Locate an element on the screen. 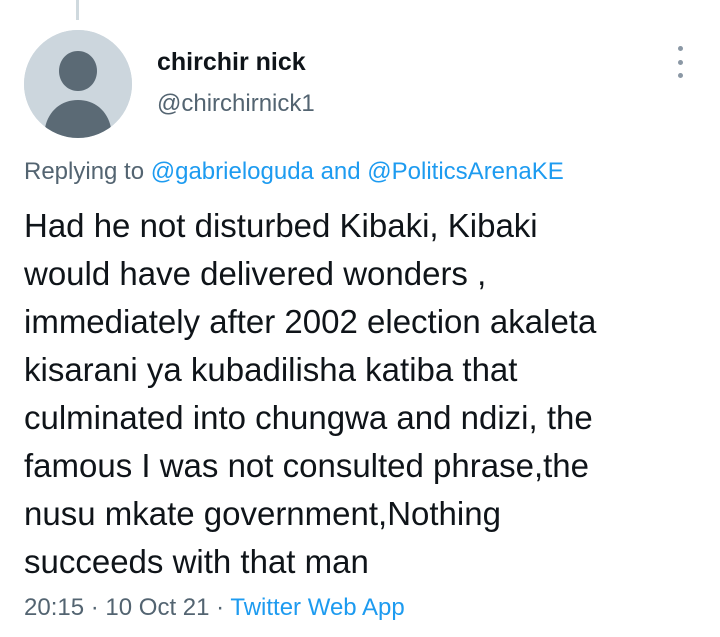 Image resolution: width=720 pixels, height=637 pixels. tweet-time: 20:15 is located at coordinates (54, 607).